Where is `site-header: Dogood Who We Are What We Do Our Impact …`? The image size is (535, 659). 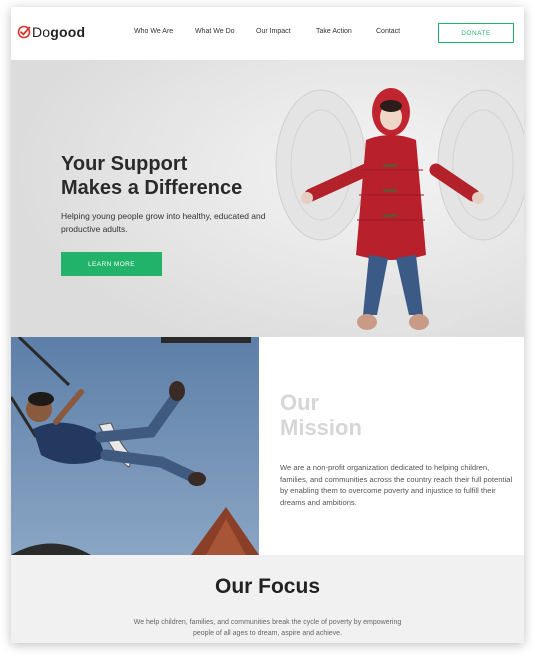 site-header: Dogood Who We Are What We Do Our Impact … is located at coordinates (267, 33).